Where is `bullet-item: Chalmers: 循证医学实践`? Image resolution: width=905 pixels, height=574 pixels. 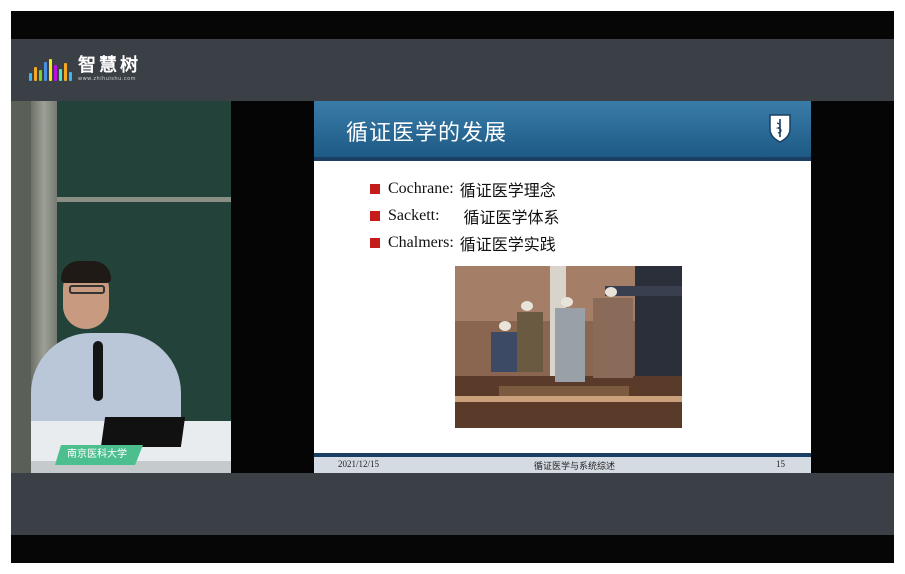 bullet-item: Chalmers: 循证医学实践 is located at coordinates (465, 242).